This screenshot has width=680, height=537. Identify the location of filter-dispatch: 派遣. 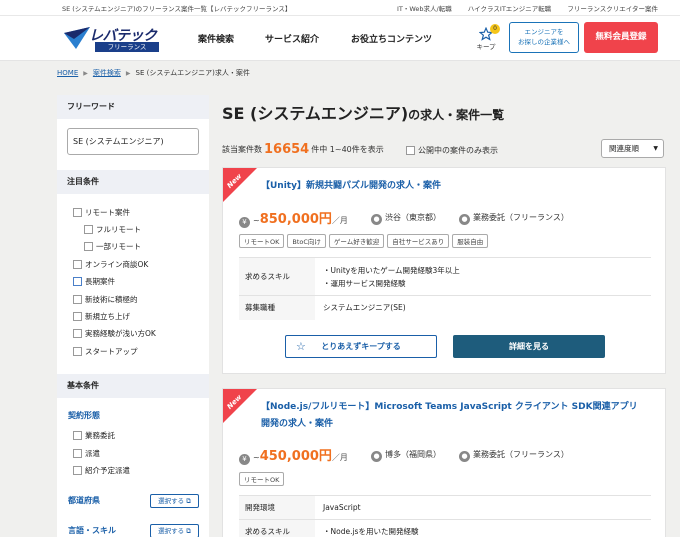
(86, 453).